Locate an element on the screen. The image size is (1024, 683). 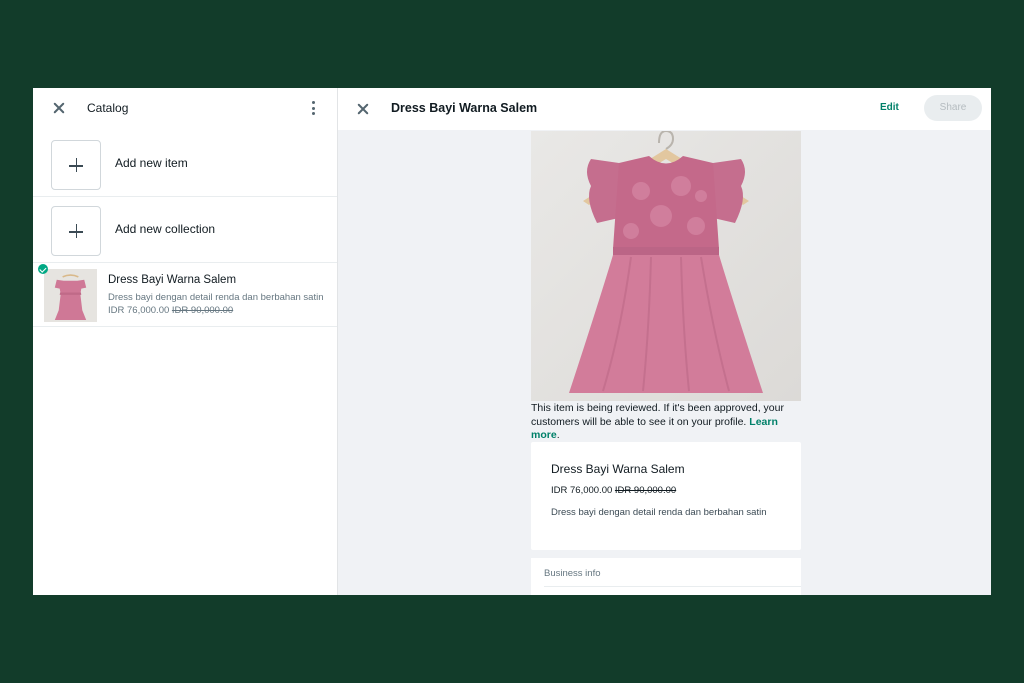
check-icon is located at coordinates (43, 269).